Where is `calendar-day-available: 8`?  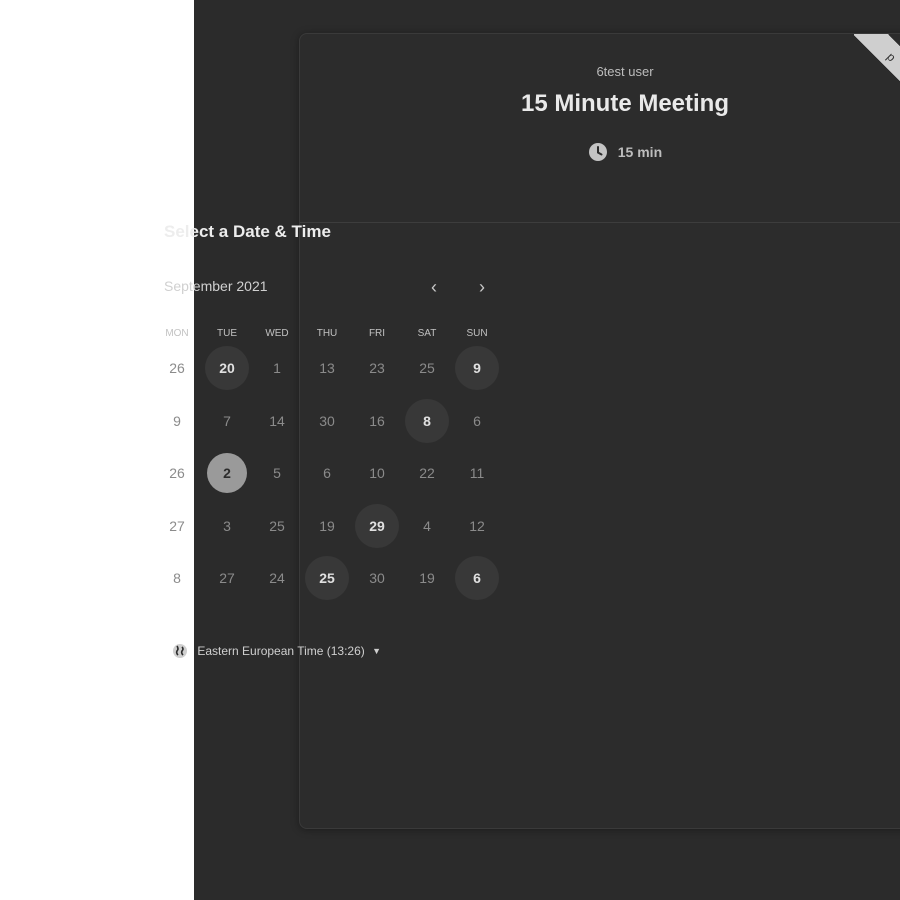 calendar-day-available: 8 is located at coordinates (427, 420).